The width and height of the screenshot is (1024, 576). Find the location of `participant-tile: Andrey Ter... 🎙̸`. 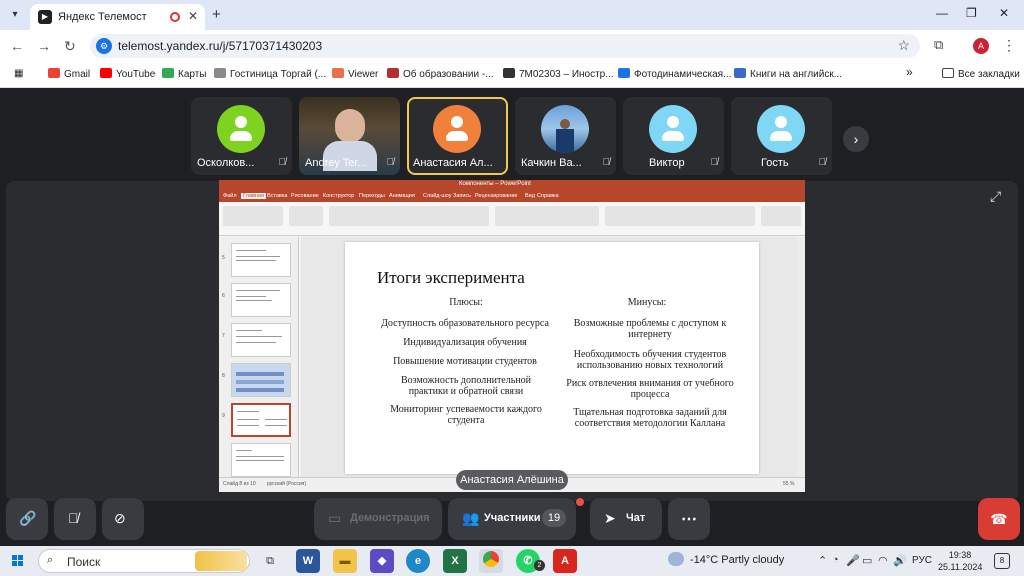

participant-tile: Andrey Ter... 🎙̸ is located at coordinates (349, 136).